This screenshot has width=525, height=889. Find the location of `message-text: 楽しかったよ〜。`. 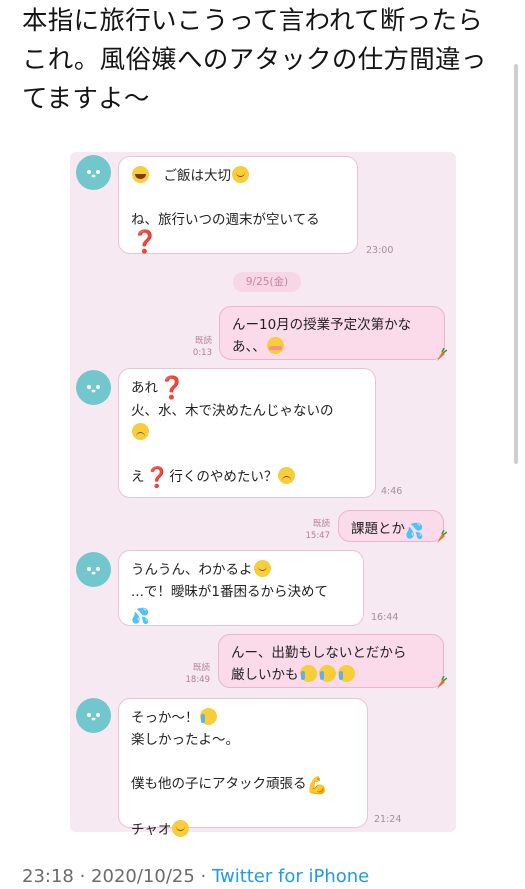

message-text: 楽しかったよ〜。 is located at coordinates (185, 740).